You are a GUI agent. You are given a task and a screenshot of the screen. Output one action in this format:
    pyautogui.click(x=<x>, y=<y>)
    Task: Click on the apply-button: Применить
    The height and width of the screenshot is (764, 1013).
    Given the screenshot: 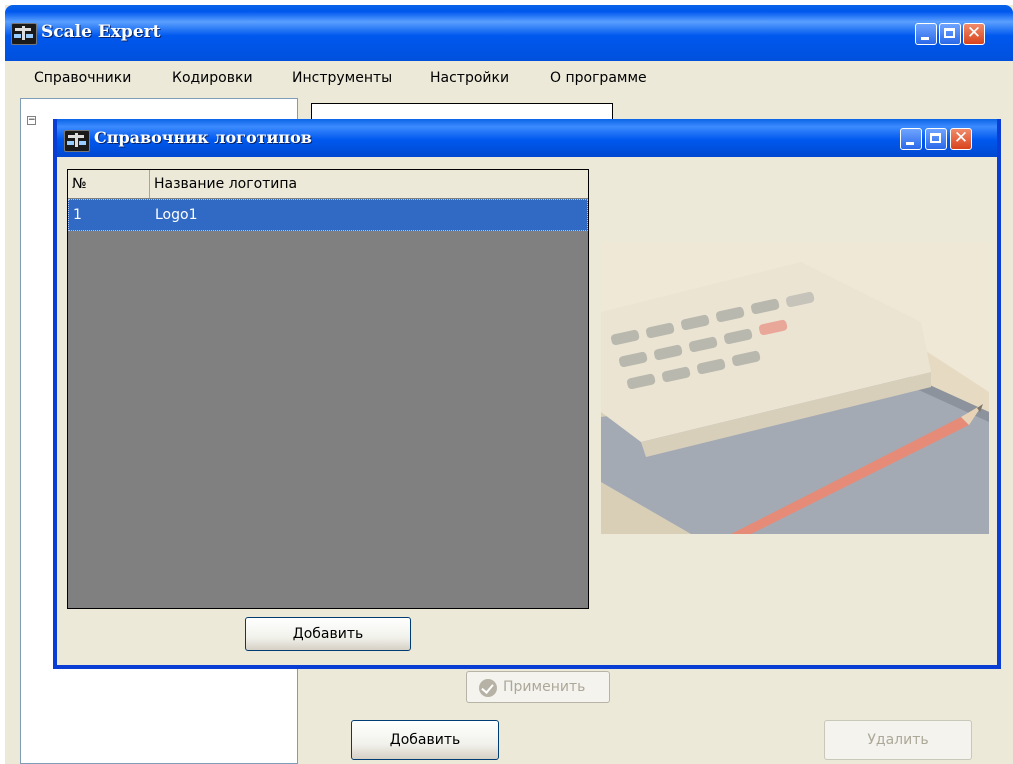 What is the action you would take?
    pyautogui.click(x=538, y=687)
    